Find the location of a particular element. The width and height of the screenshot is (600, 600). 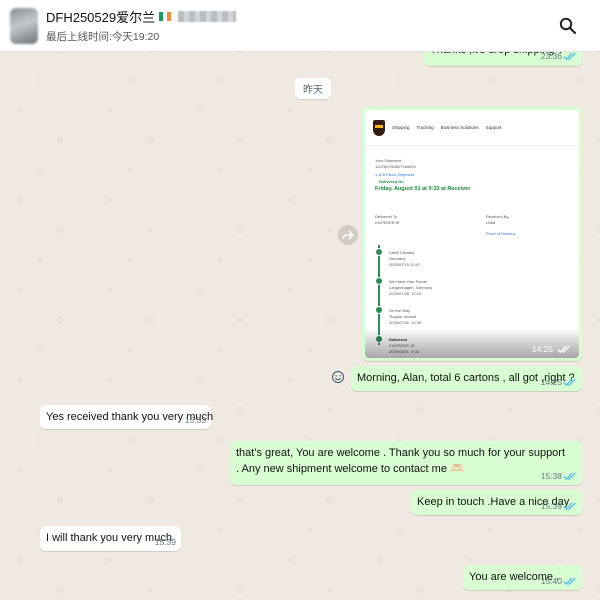

chat-header: DFH250529爱尔兰 最后上线时间:今天19:20 is located at coordinates (300, 26).